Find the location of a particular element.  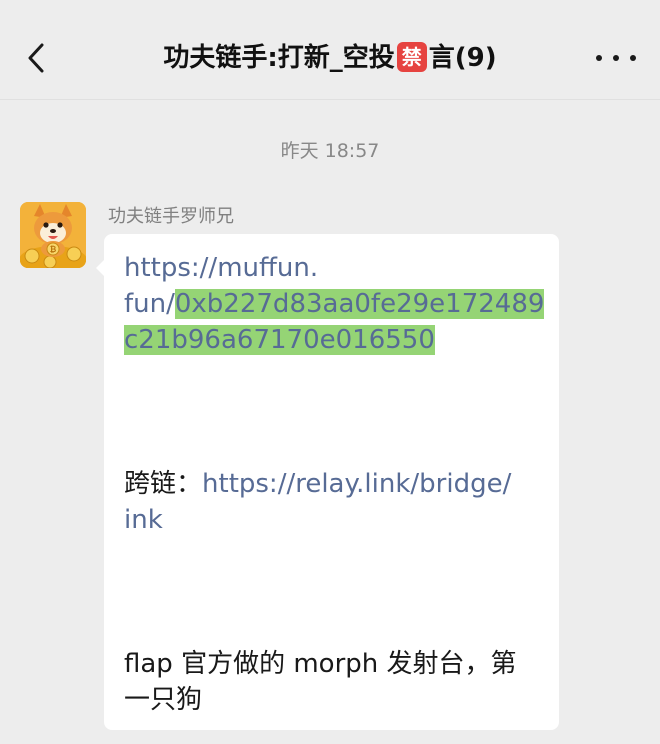

more-dots-icon is located at coordinates (599, 58).